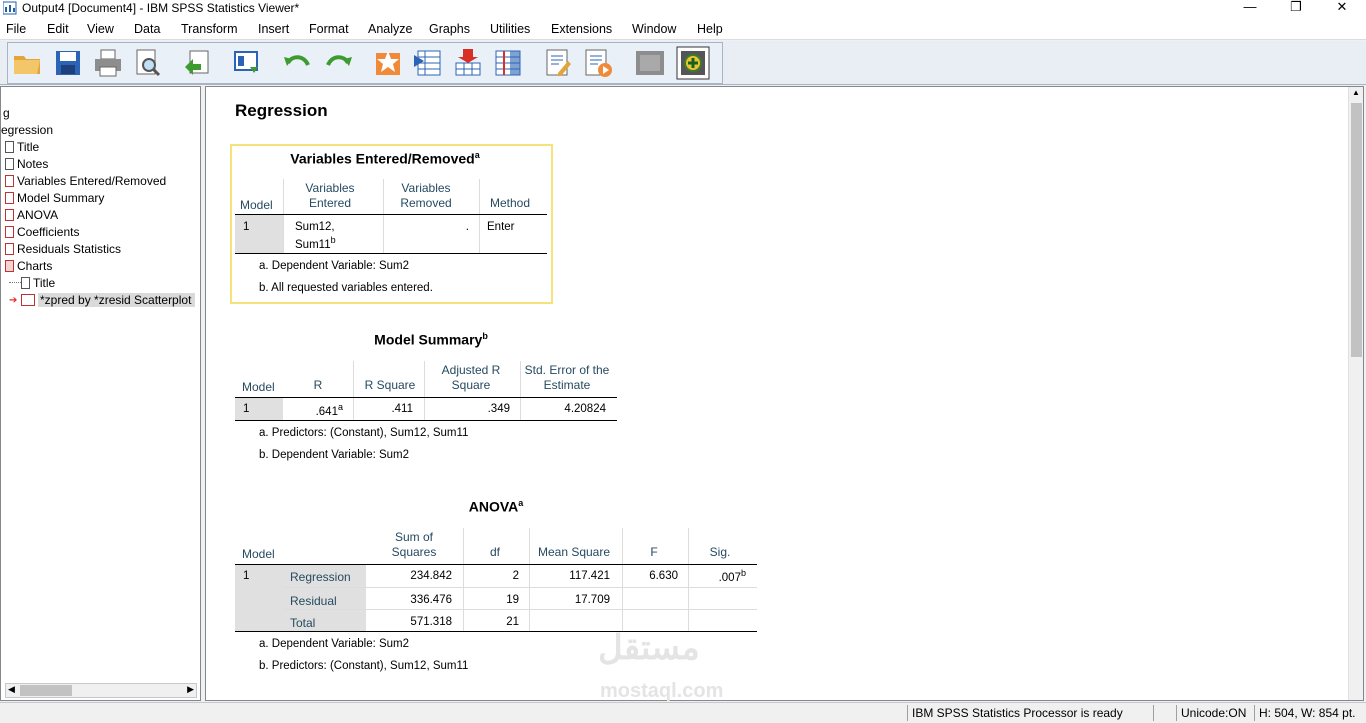  I want to click on goto-data-icon, so click(388, 63).